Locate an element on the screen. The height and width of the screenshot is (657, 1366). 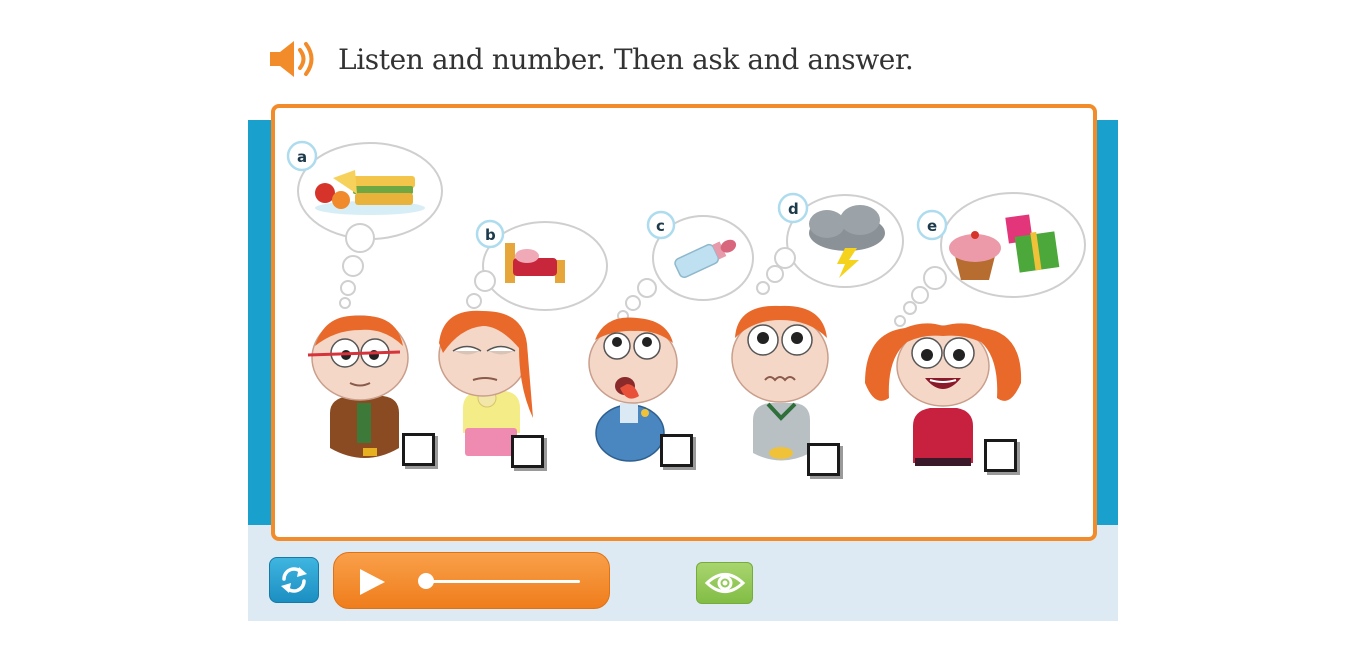
character-boy-with-glasses is located at coordinates (358, 386).